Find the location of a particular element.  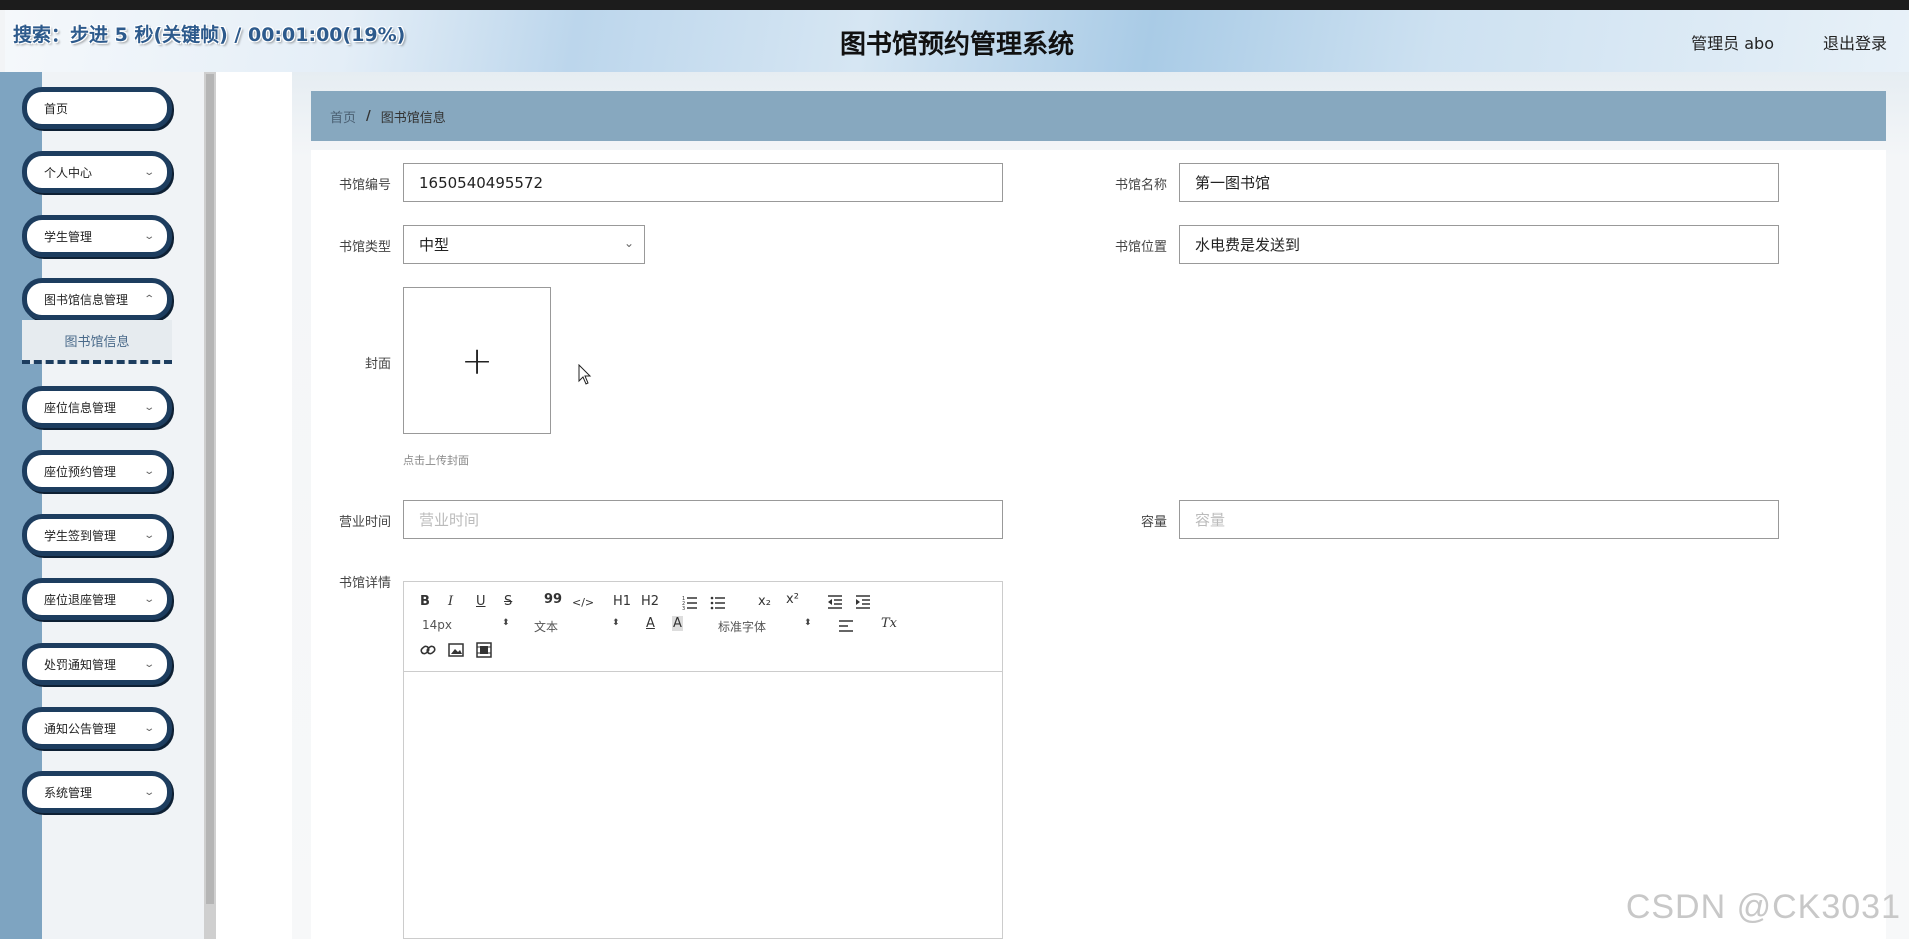

heading-1-icon: H1 is located at coordinates (622, 601).